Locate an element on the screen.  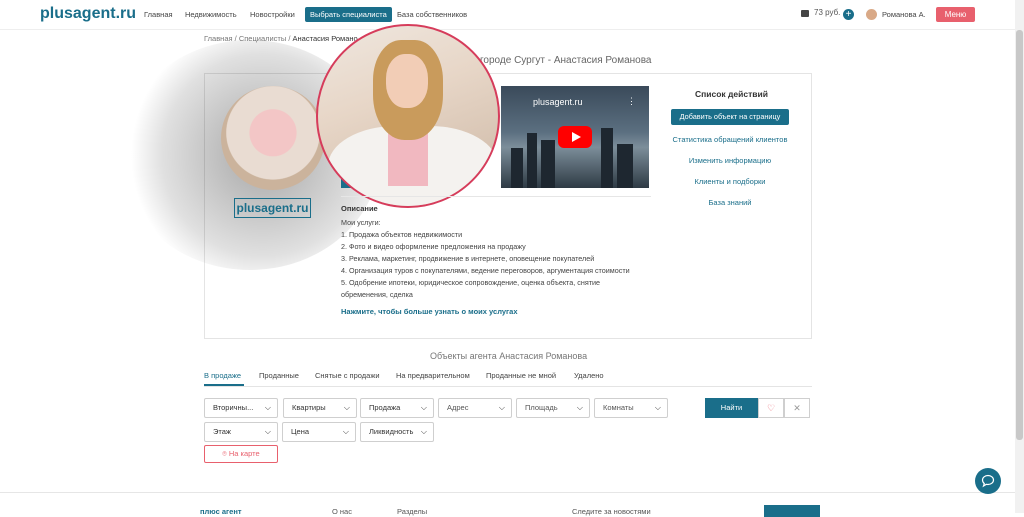
photo-face is located at coordinates (407, 81).